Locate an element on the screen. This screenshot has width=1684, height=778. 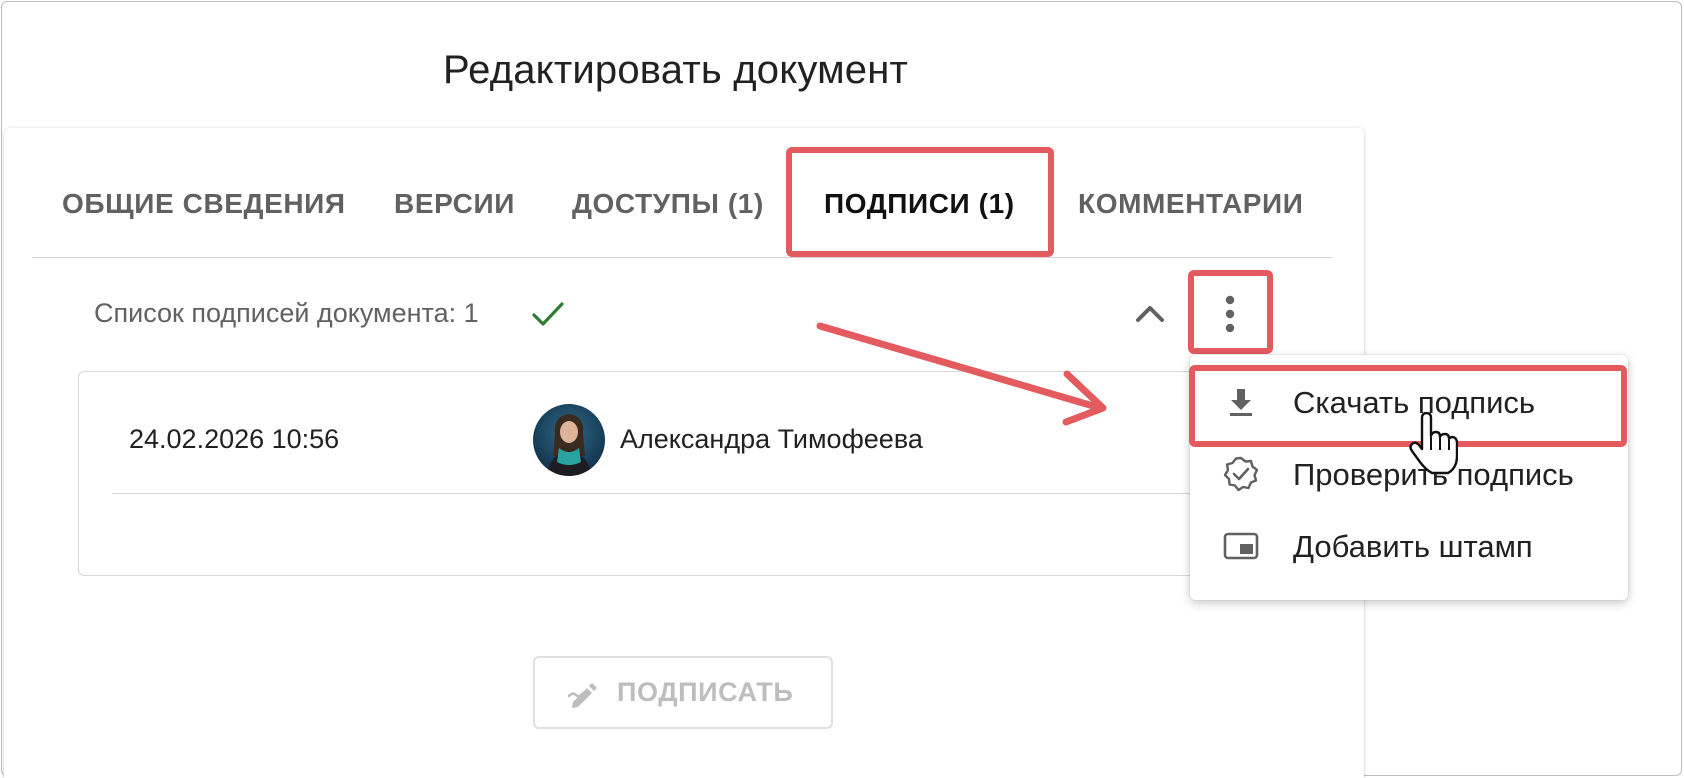
stamp-icon is located at coordinates (1241, 546).